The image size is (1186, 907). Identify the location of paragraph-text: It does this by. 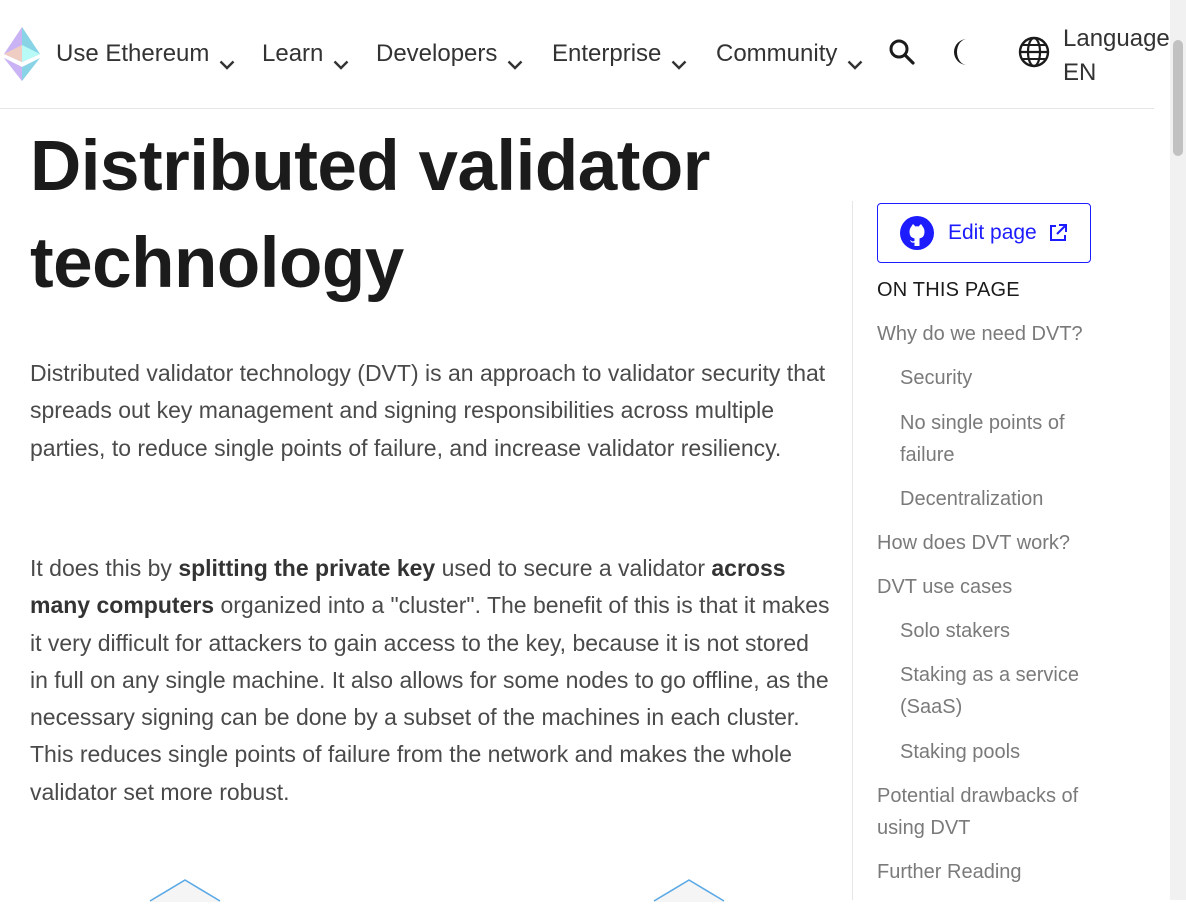
(104, 568).